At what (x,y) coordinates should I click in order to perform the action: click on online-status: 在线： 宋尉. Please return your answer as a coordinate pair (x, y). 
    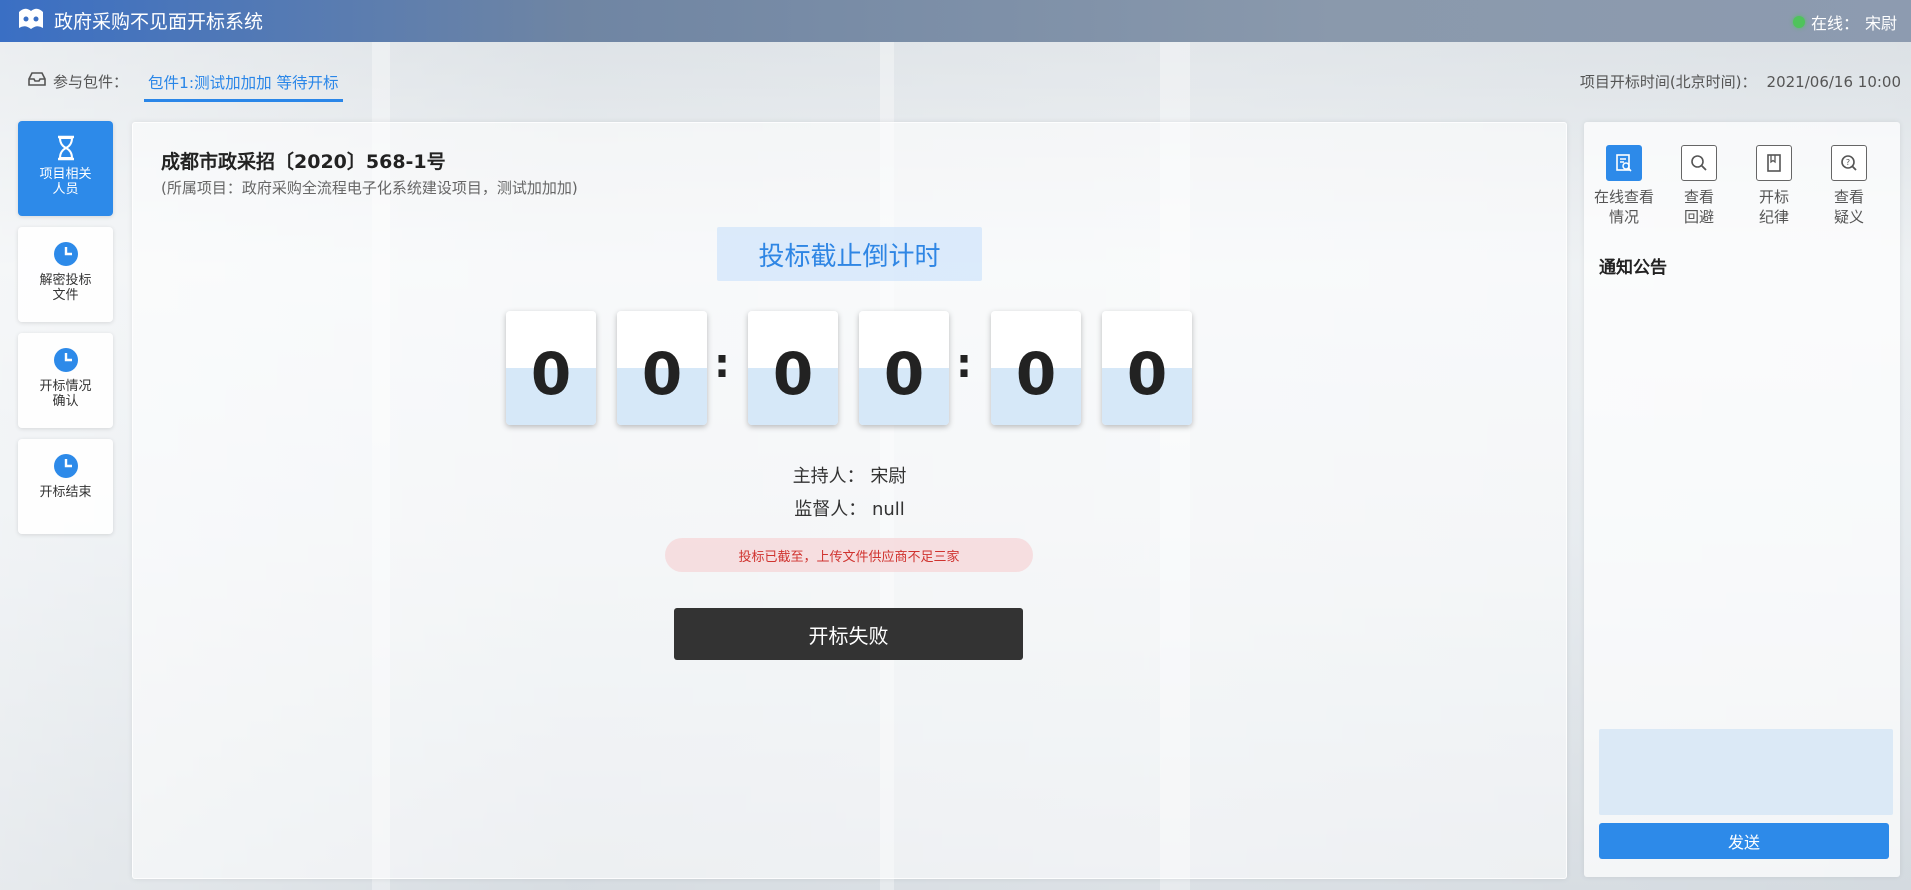
    Looking at the image, I should click on (1844, 22).